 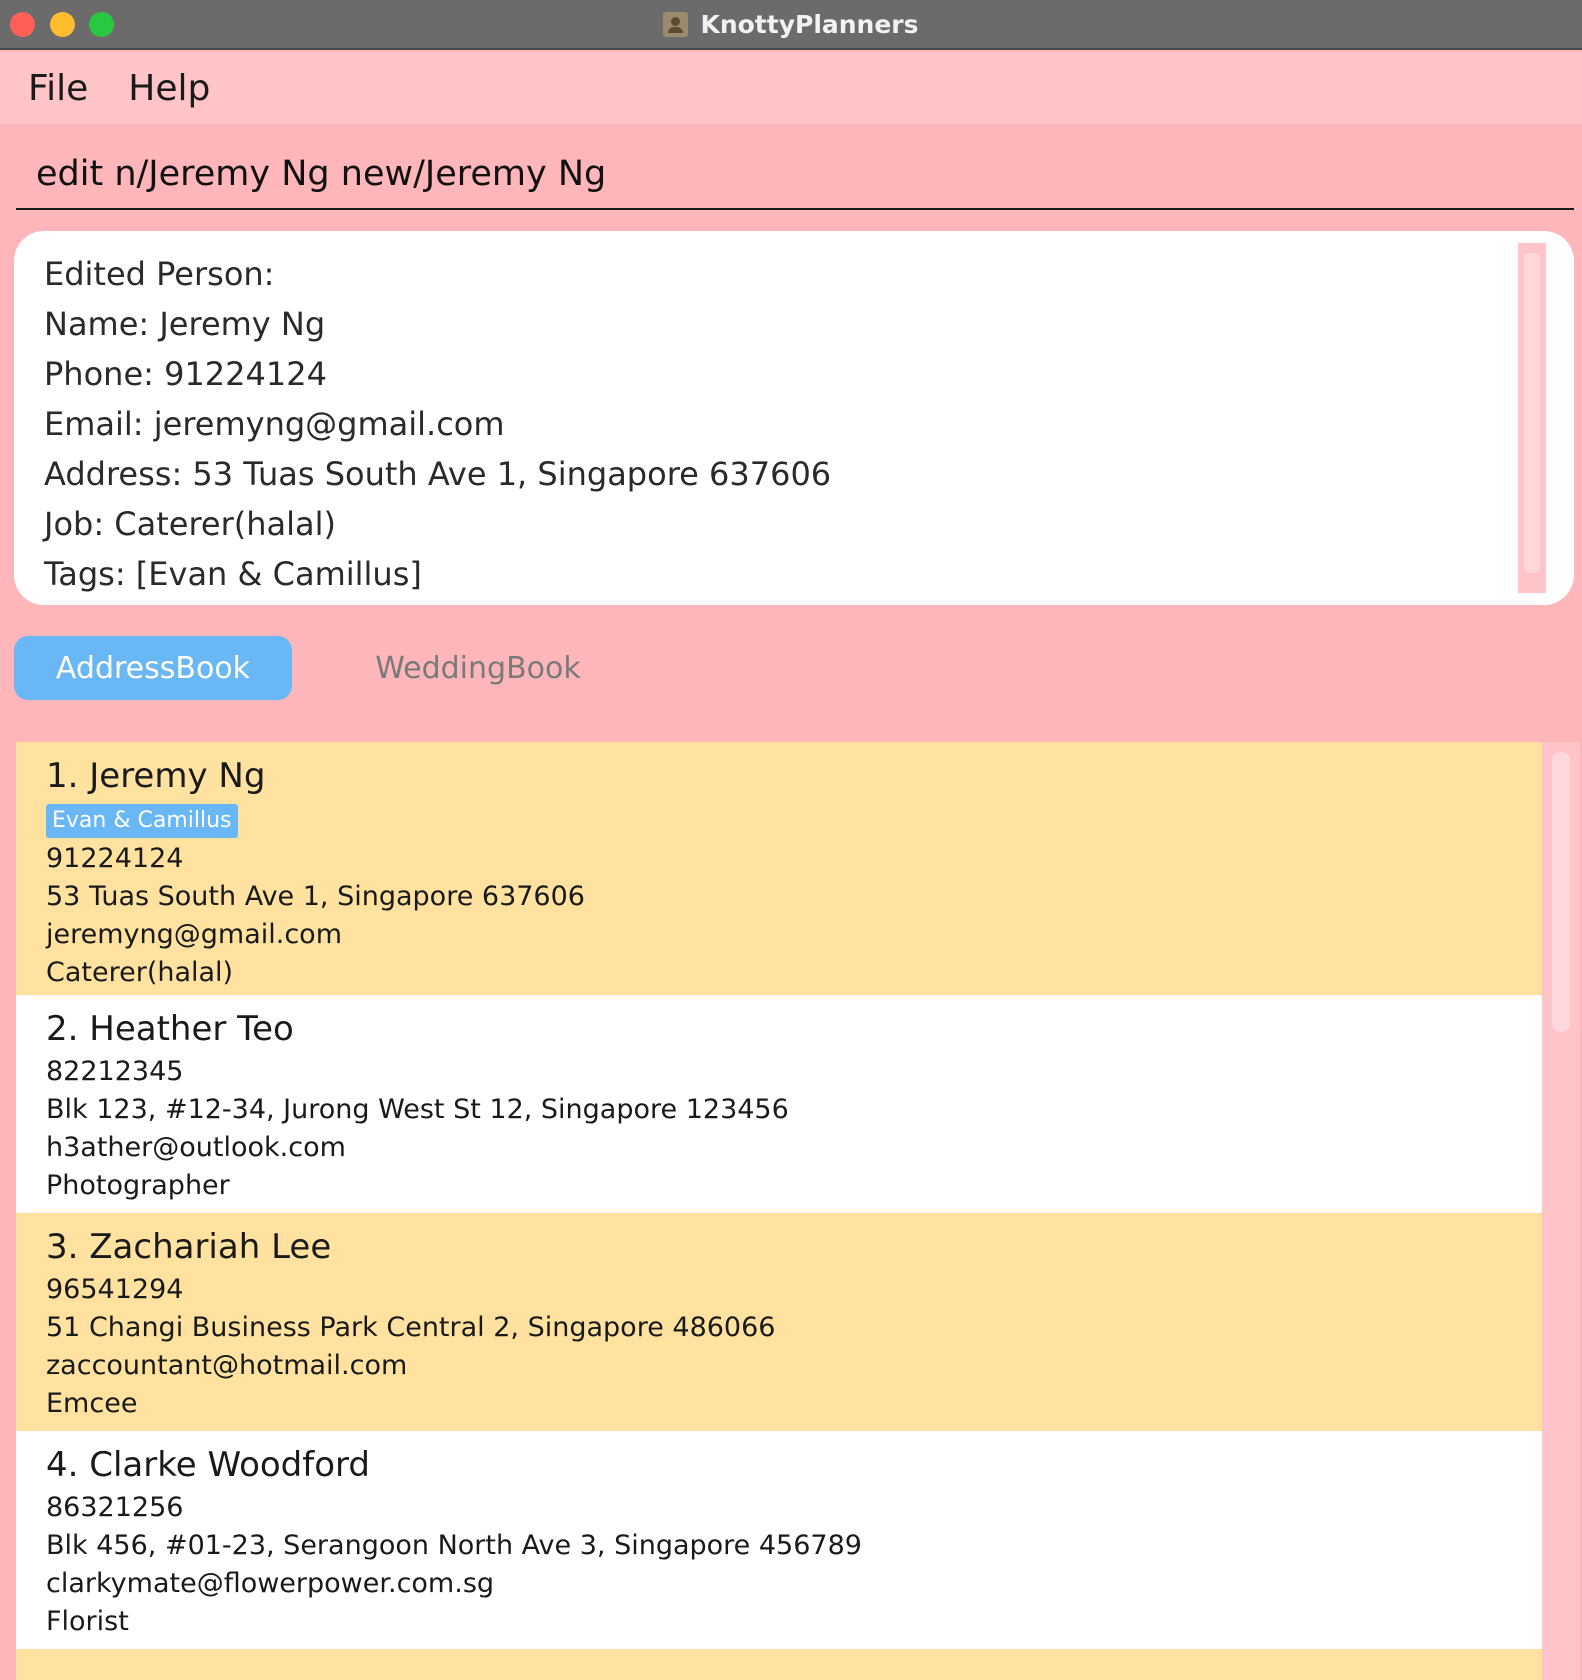 What do you see at coordinates (478, 668) in the screenshot?
I see `tab-wedding-book: WeddingBook` at bounding box center [478, 668].